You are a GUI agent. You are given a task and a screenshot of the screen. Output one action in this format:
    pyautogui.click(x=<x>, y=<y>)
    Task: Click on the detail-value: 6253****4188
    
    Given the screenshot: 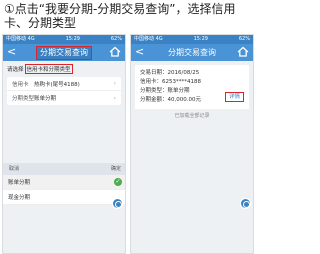 What is the action you would take?
    pyautogui.click(x=182, y=82)
    